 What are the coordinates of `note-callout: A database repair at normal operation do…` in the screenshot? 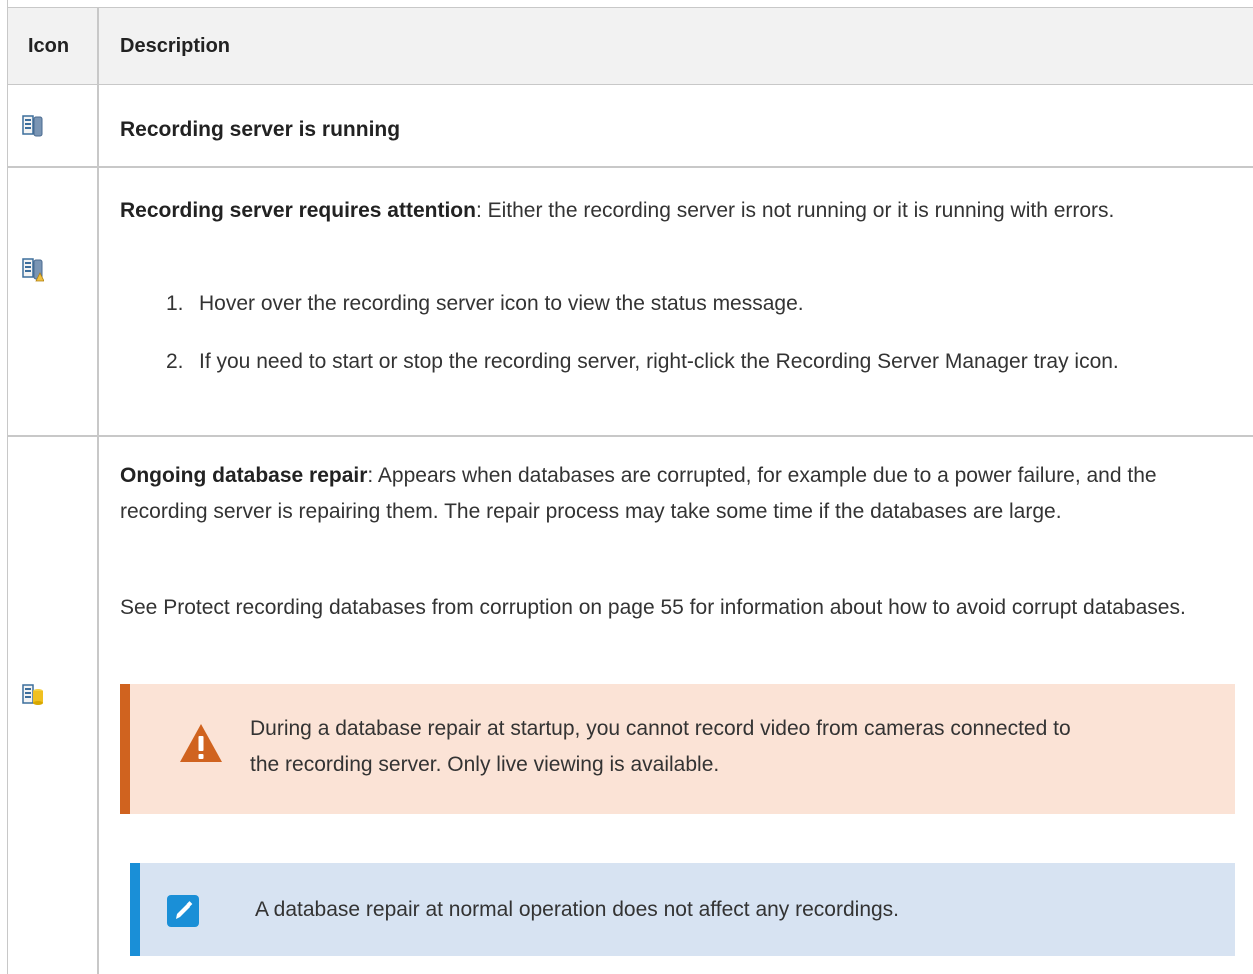 It's located at (682, 909).